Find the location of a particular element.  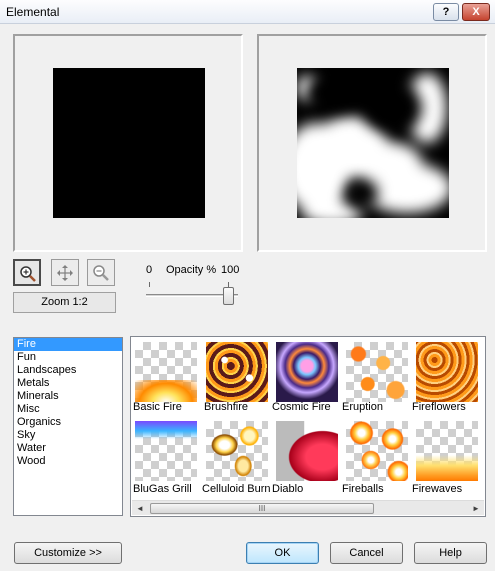

opacity-label: Opacity % is located at coordinates (191, 270).